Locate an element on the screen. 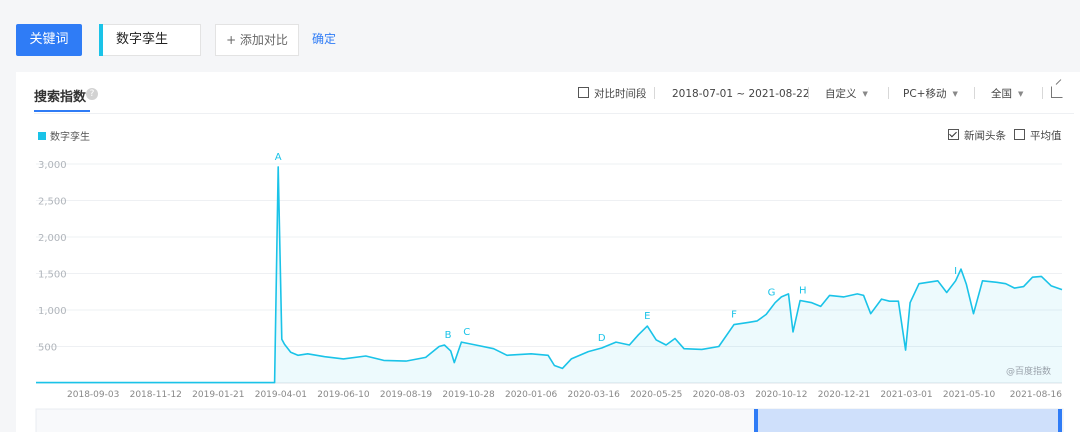 This screenshot has width=1080, height=432. news-annotation-marker: E is located at coordinates (647, 316).